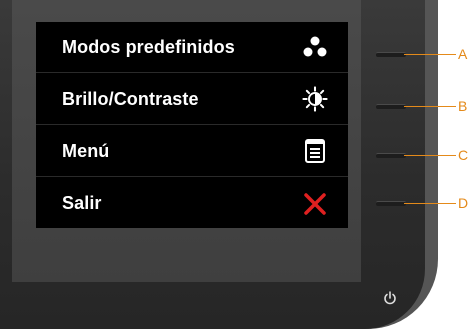 The height and width of the screenshot is (329, 472). I want to click on callout-line-d, so click(430, 203).